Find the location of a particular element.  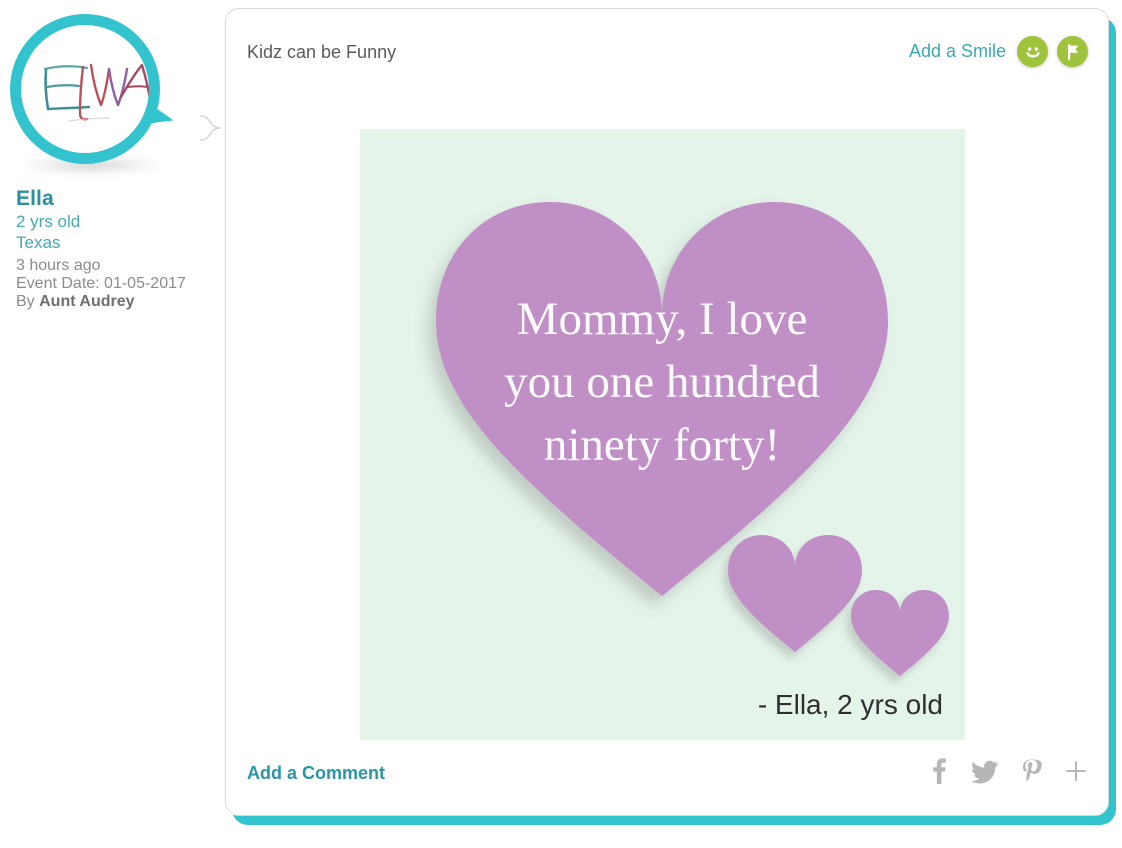

twitter-share-button is located at coordinates (986, 771).